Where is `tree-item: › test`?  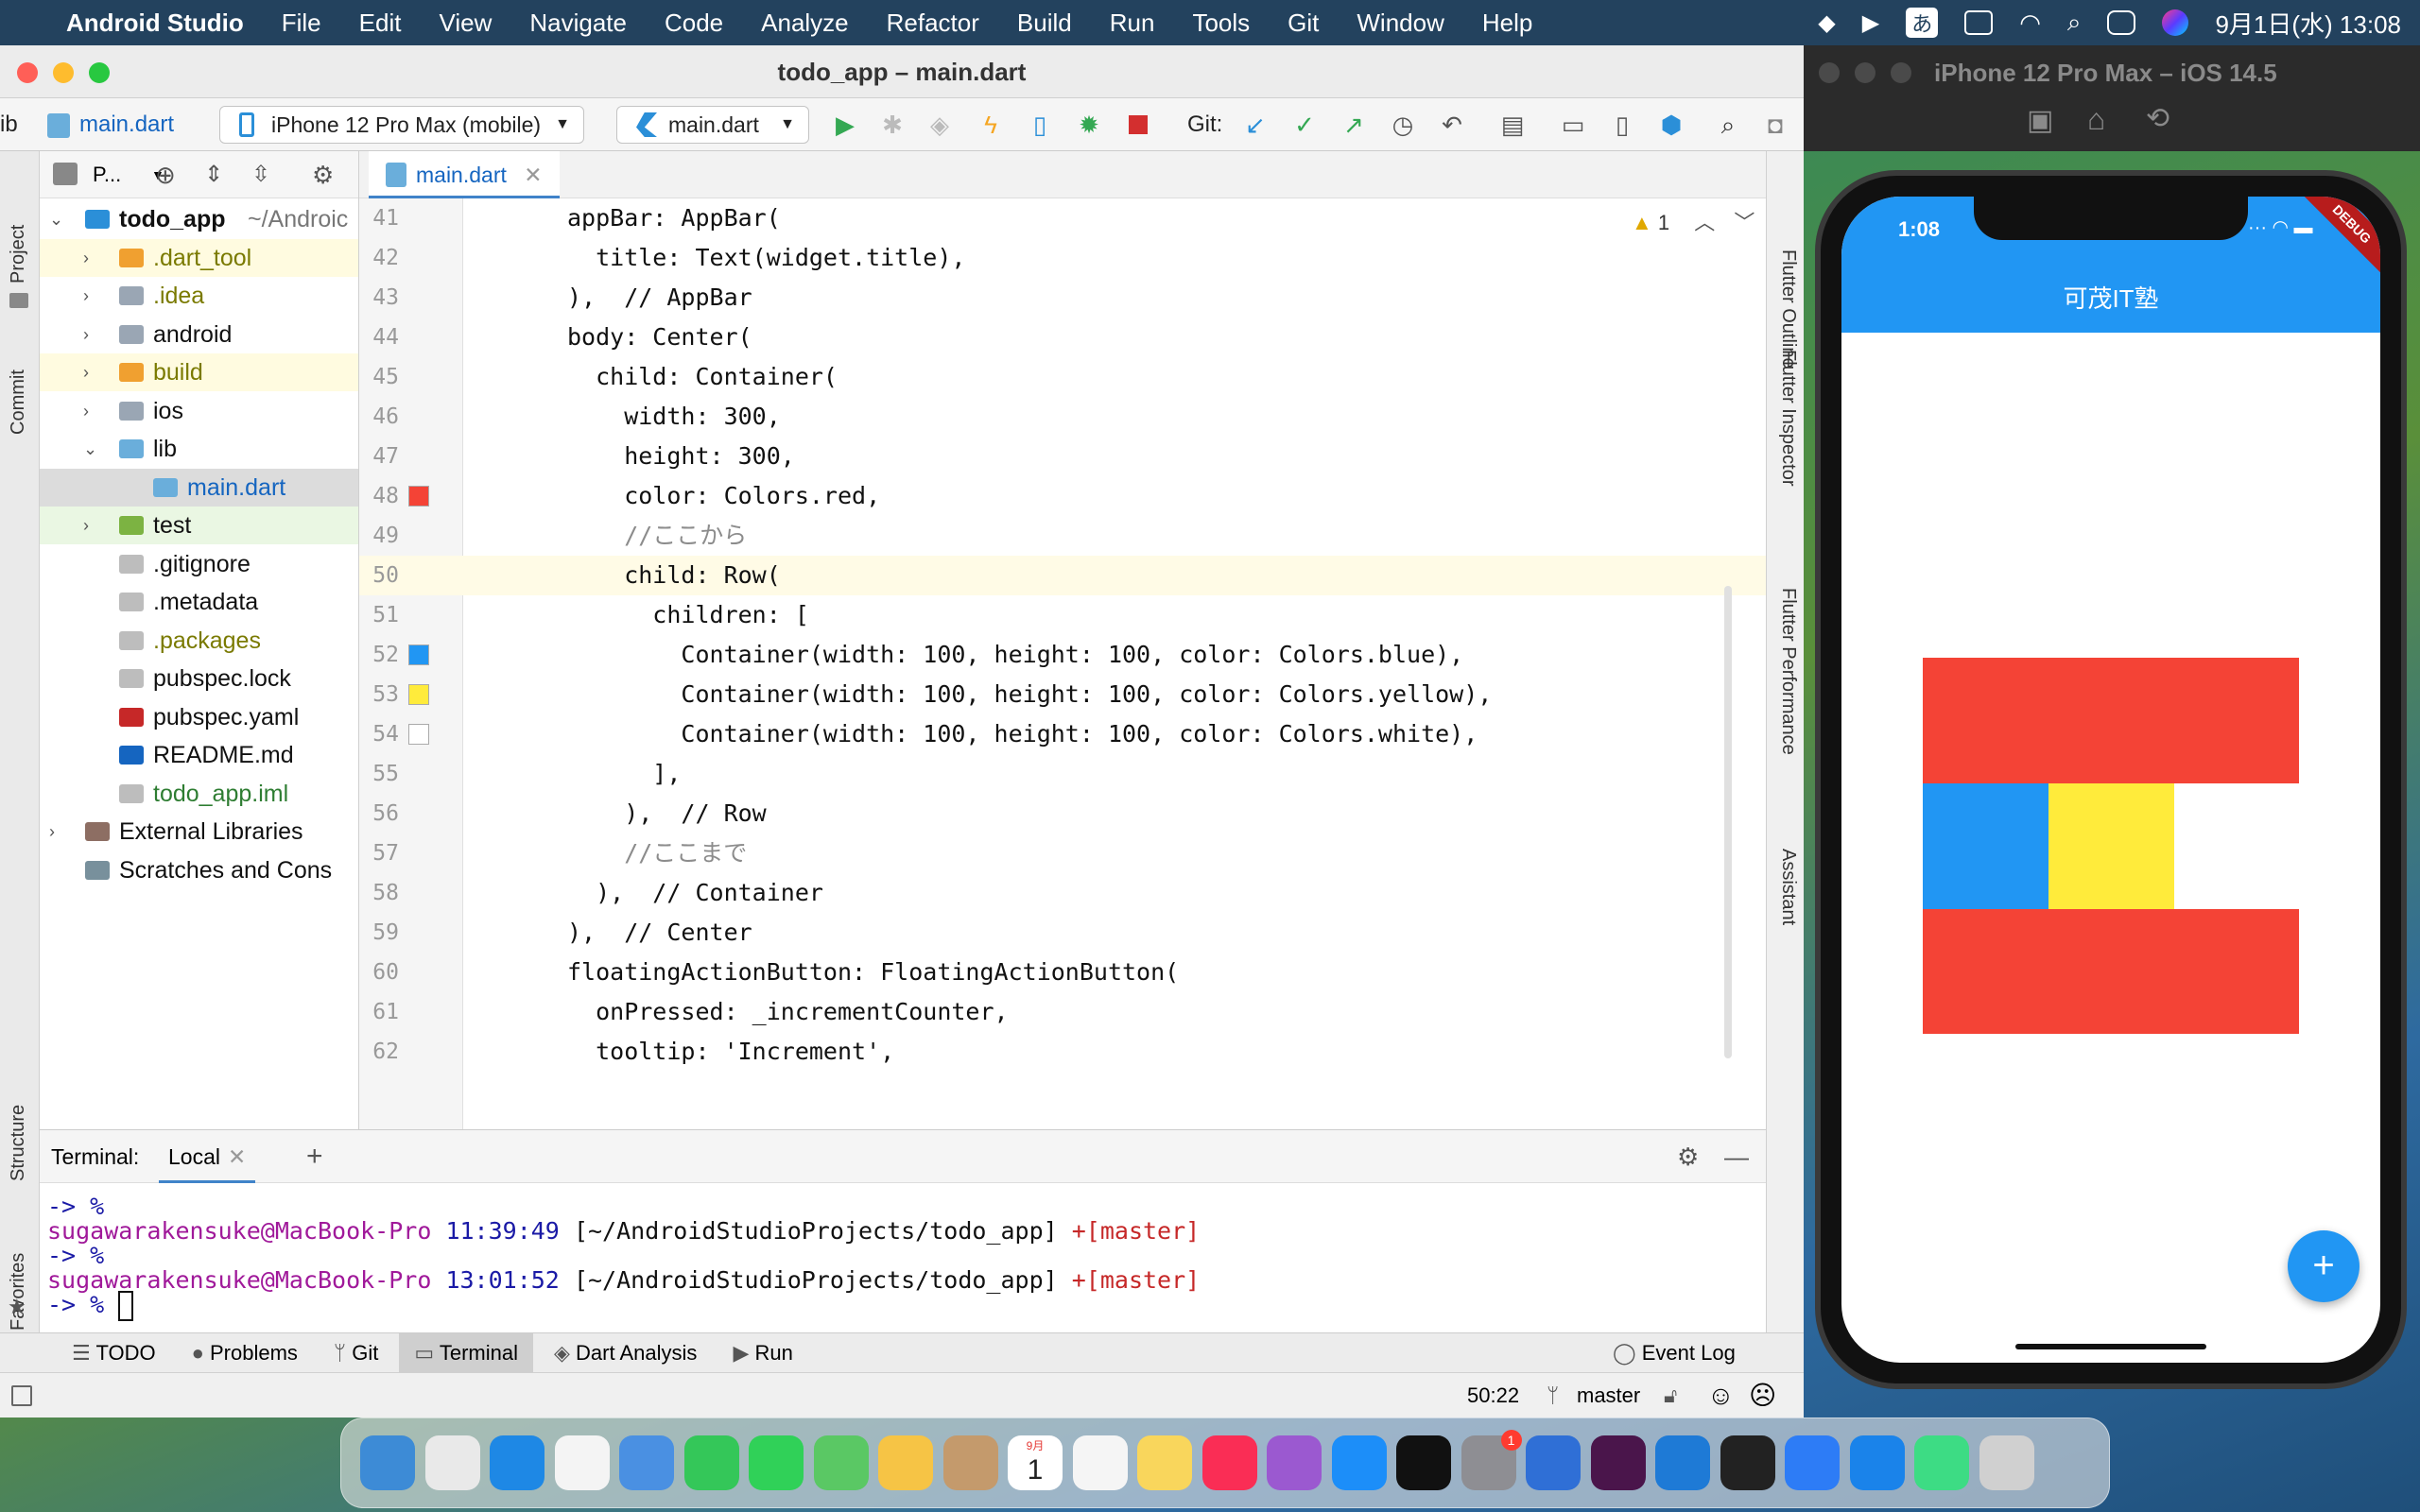
tree-item: › test is located at coordinates (199, 525).